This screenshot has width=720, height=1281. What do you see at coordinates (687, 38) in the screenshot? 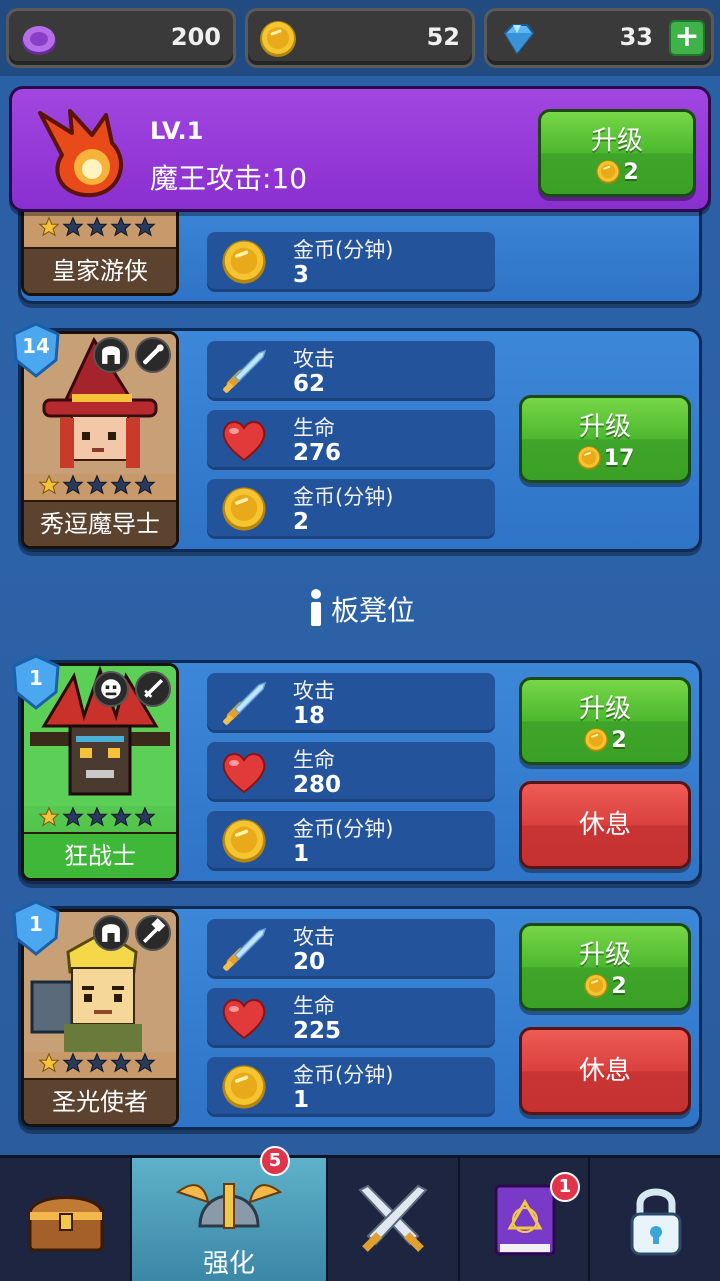
I see `add-gems-button: +` at bounding box center [687, 38].